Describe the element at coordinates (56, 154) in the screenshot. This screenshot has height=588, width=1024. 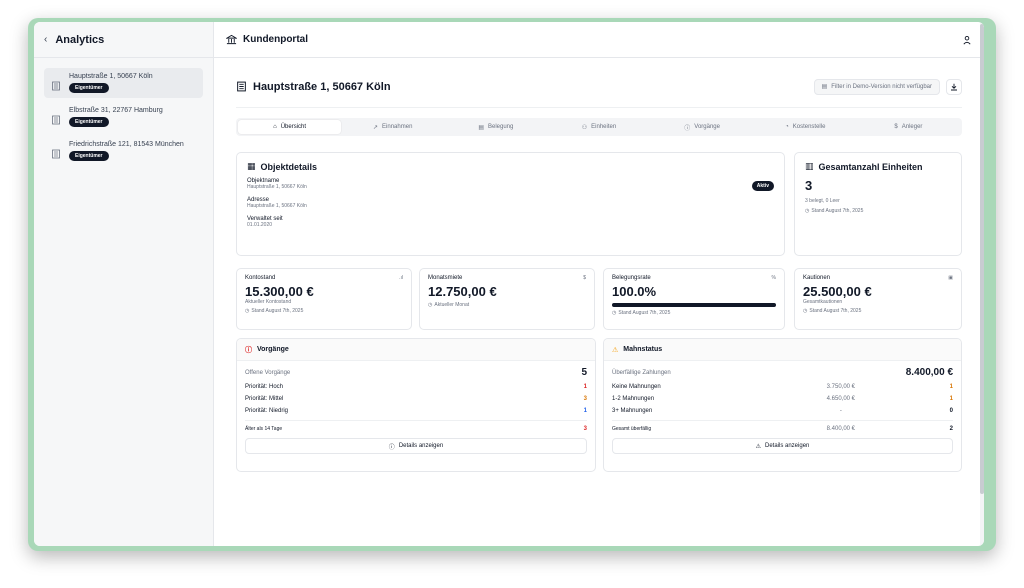
I see `building-icon` at that location.